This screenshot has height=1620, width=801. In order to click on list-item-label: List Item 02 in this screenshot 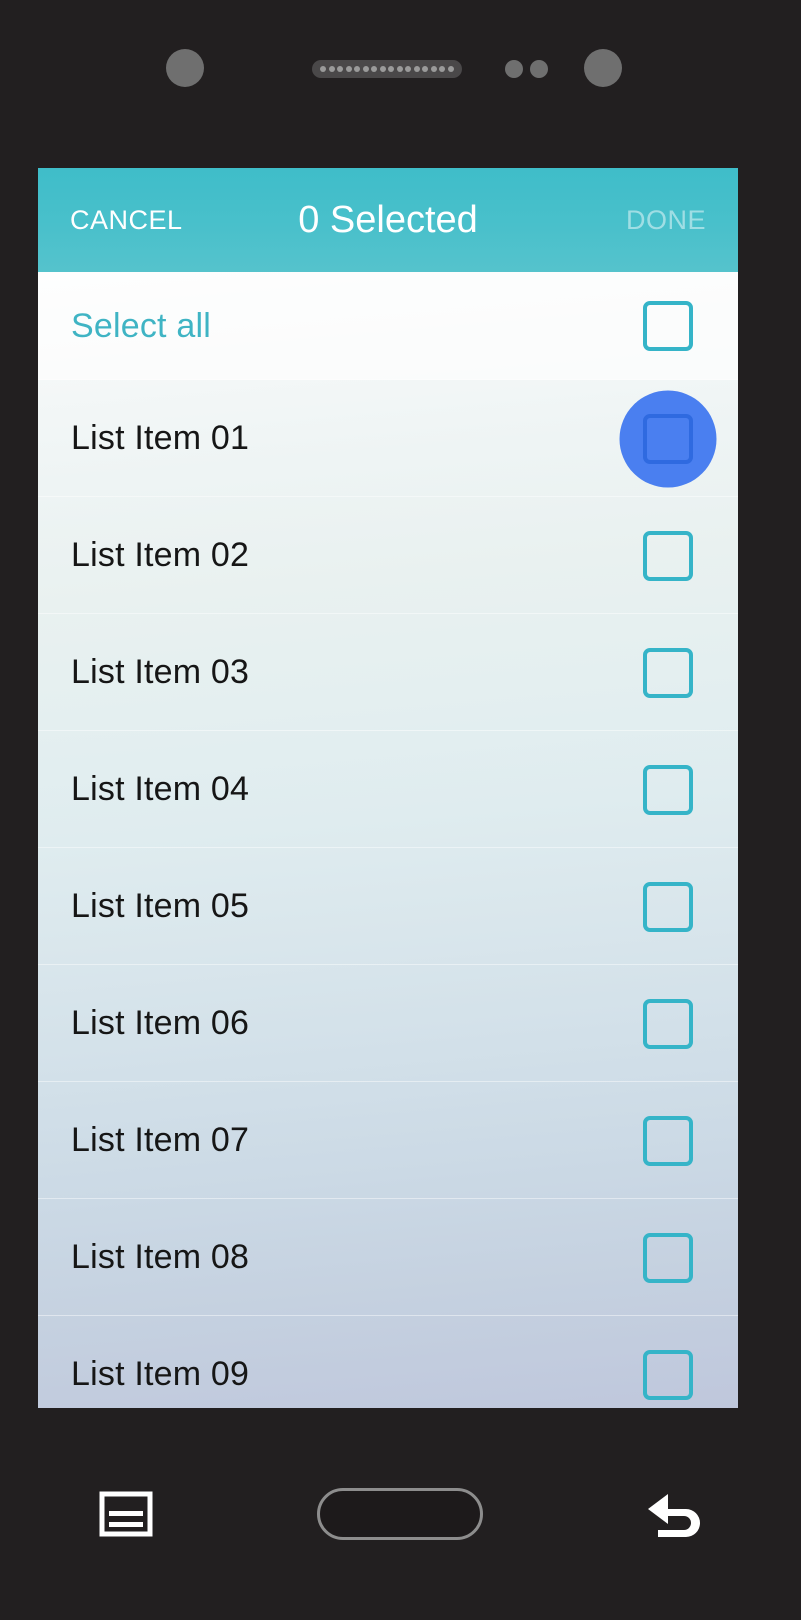, I will do `click(160, 555)`.